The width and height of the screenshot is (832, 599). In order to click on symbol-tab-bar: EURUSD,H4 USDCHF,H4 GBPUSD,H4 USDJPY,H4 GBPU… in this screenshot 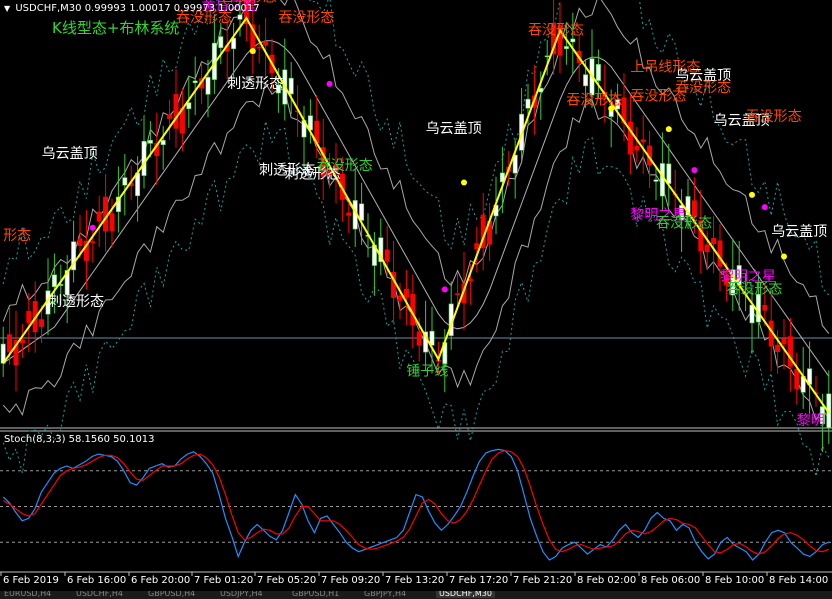, I will do `click(416, 595)`.